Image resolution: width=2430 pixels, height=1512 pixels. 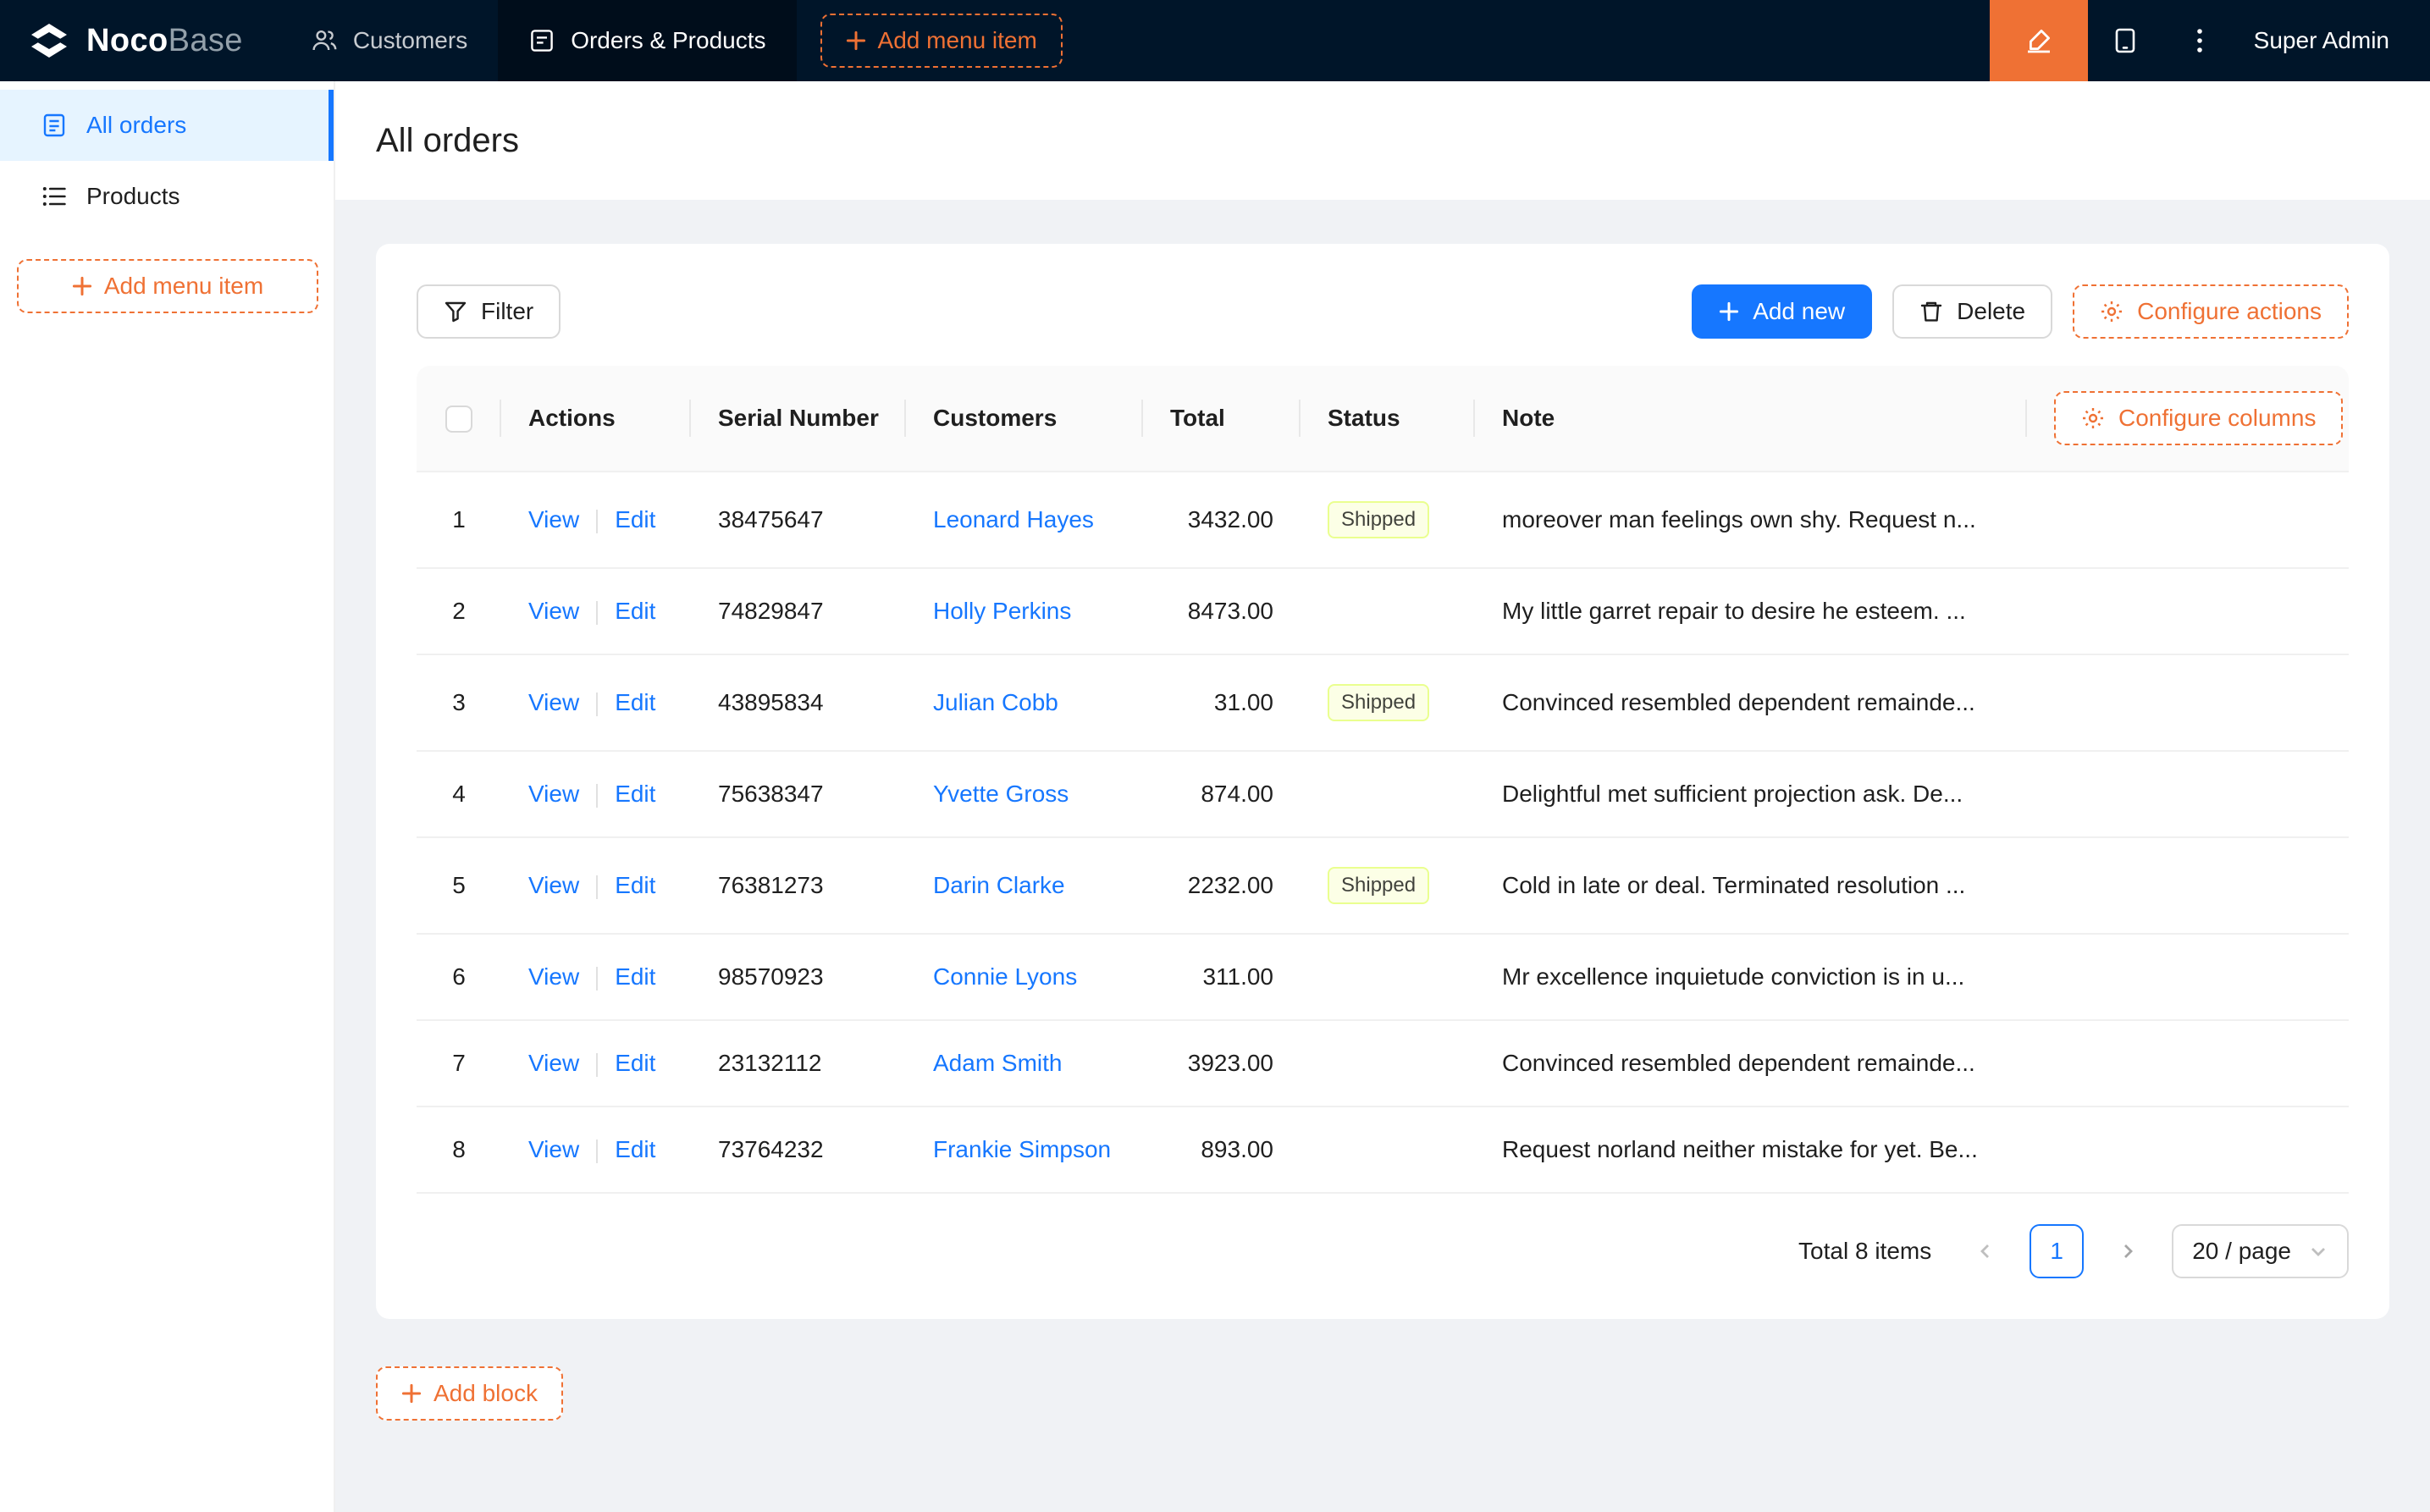 What do you see at coordinates (1222, 611) in the screenshot?
I see `total-cell: 8473.00` at bounding box center [1222, 611].